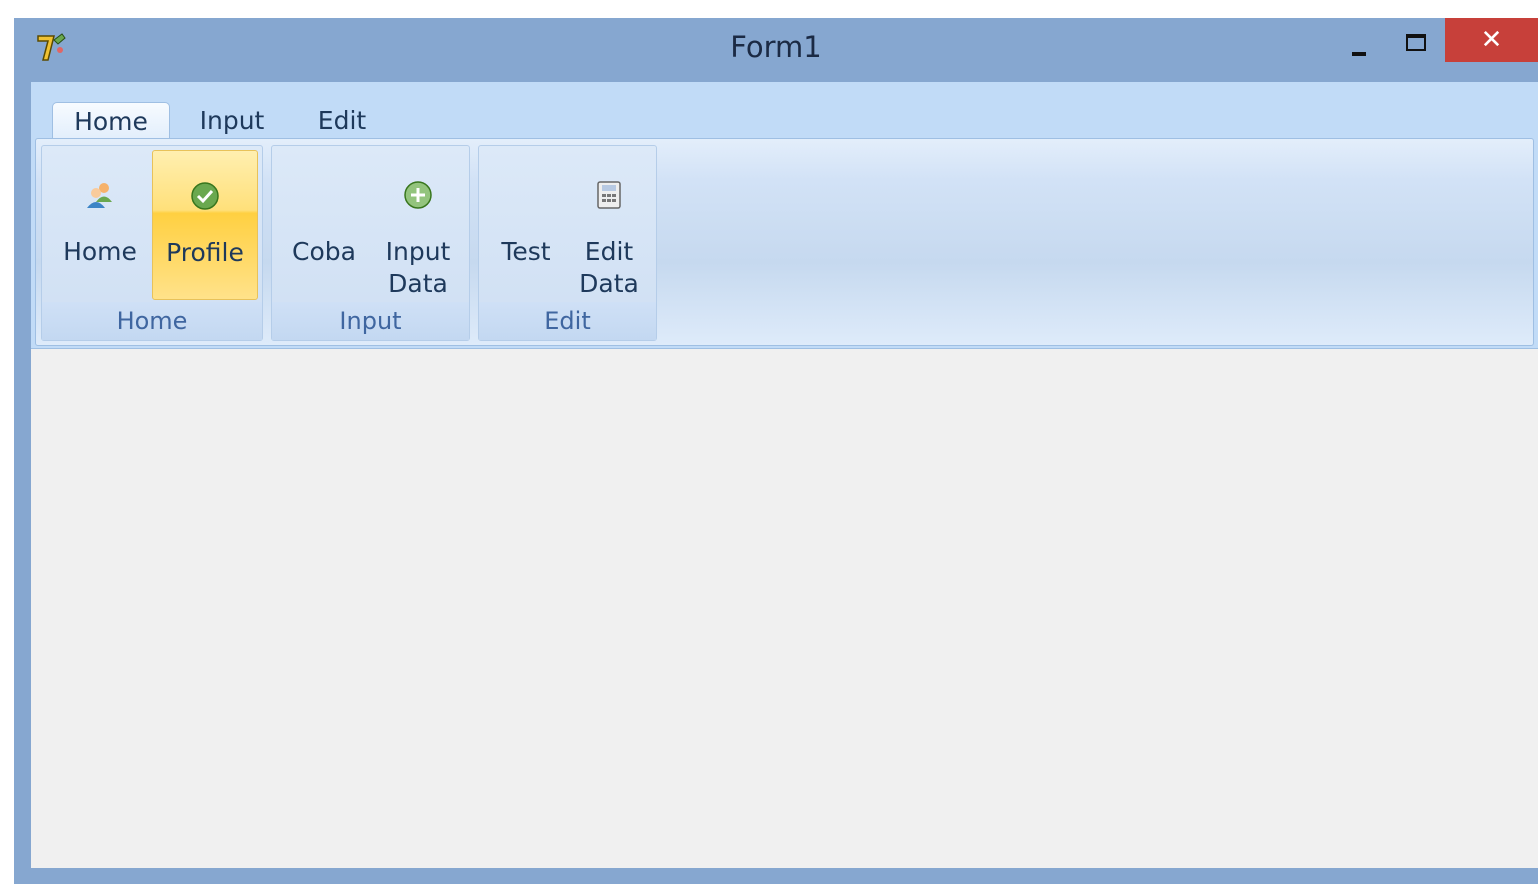 The height and width of the screenshot is (884, 1538). Describe the element at coordinates (370, 243) in the screenshot. I see `group-input: Coba Input Data Input` at that location.